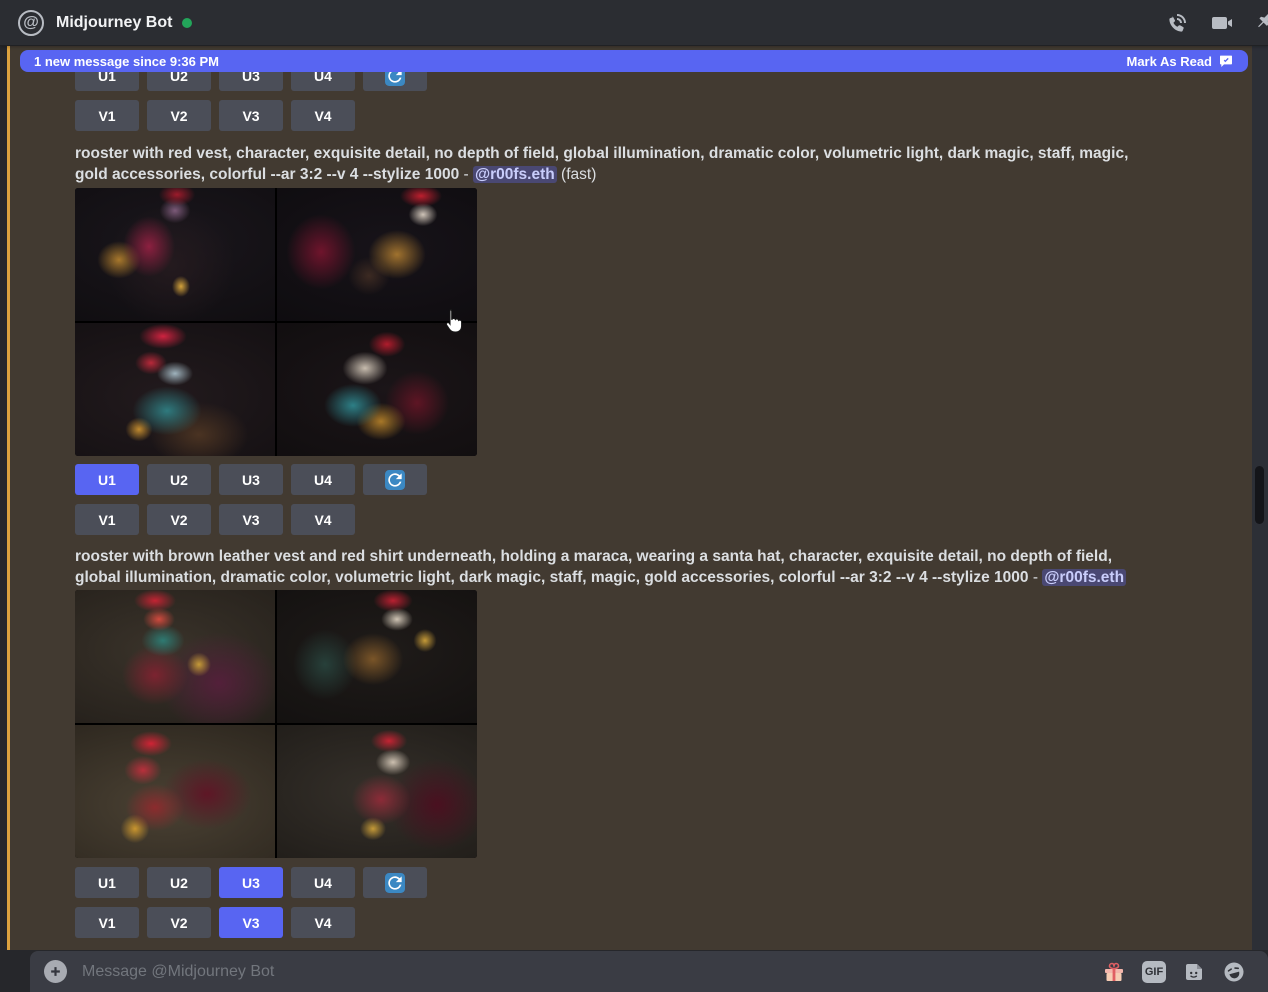 The width and height of the screenshot is (1268, 992). I want to click on speed-mode-label: (fast), so click(579, 174).